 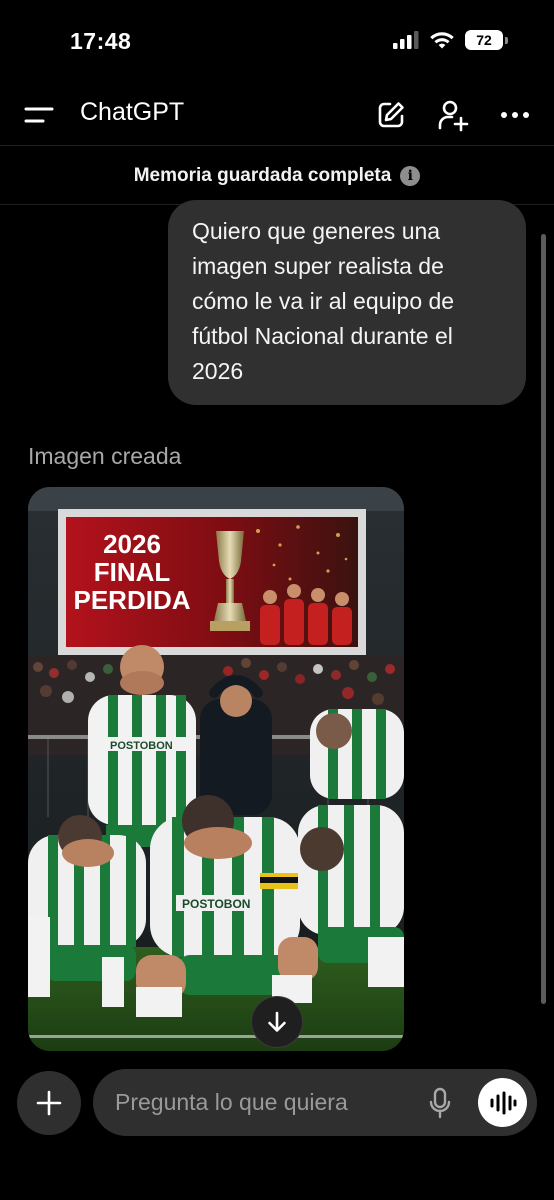 I want to click on banner-line1: FINAL, so click(x=132, y=572).